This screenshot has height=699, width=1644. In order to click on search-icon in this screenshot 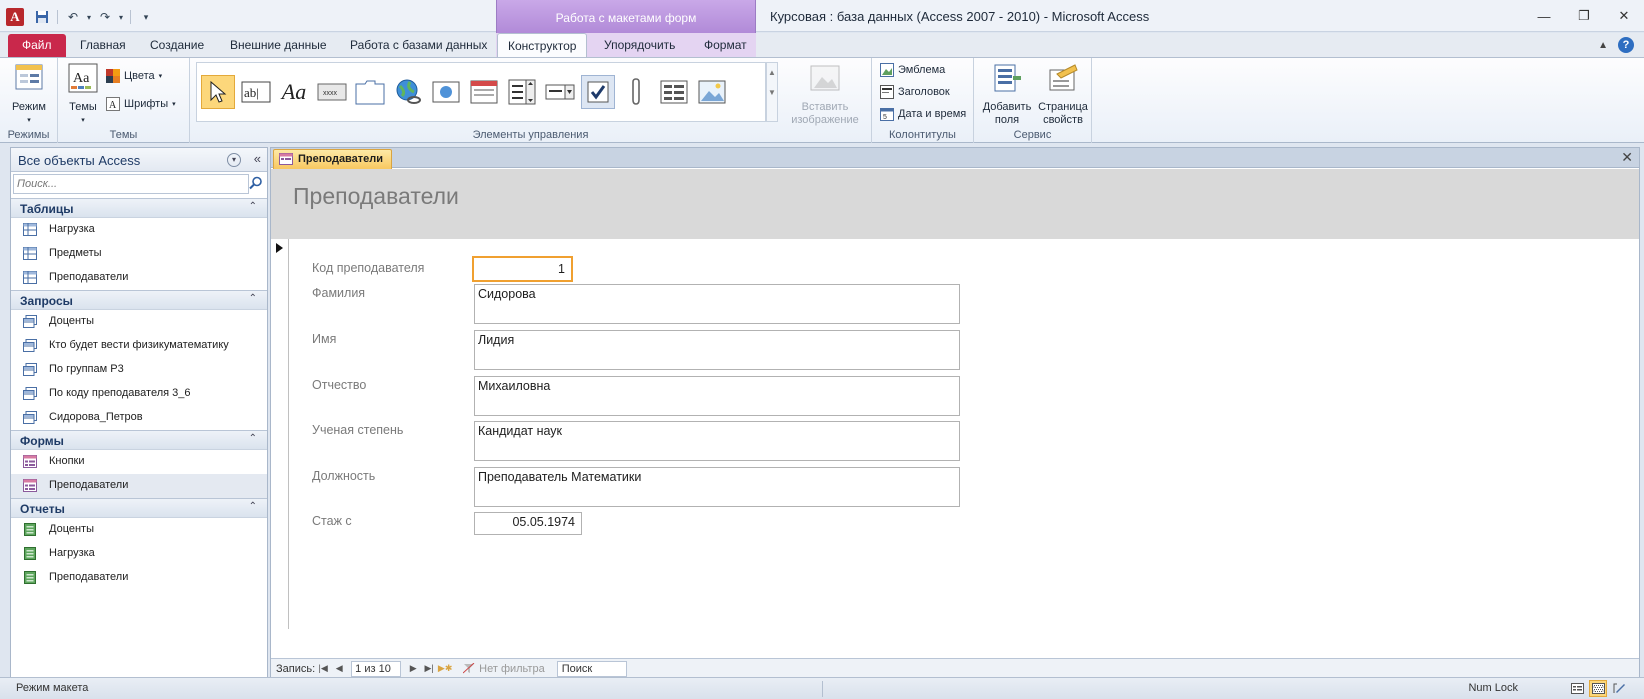, I will do `click(256, 183)`.